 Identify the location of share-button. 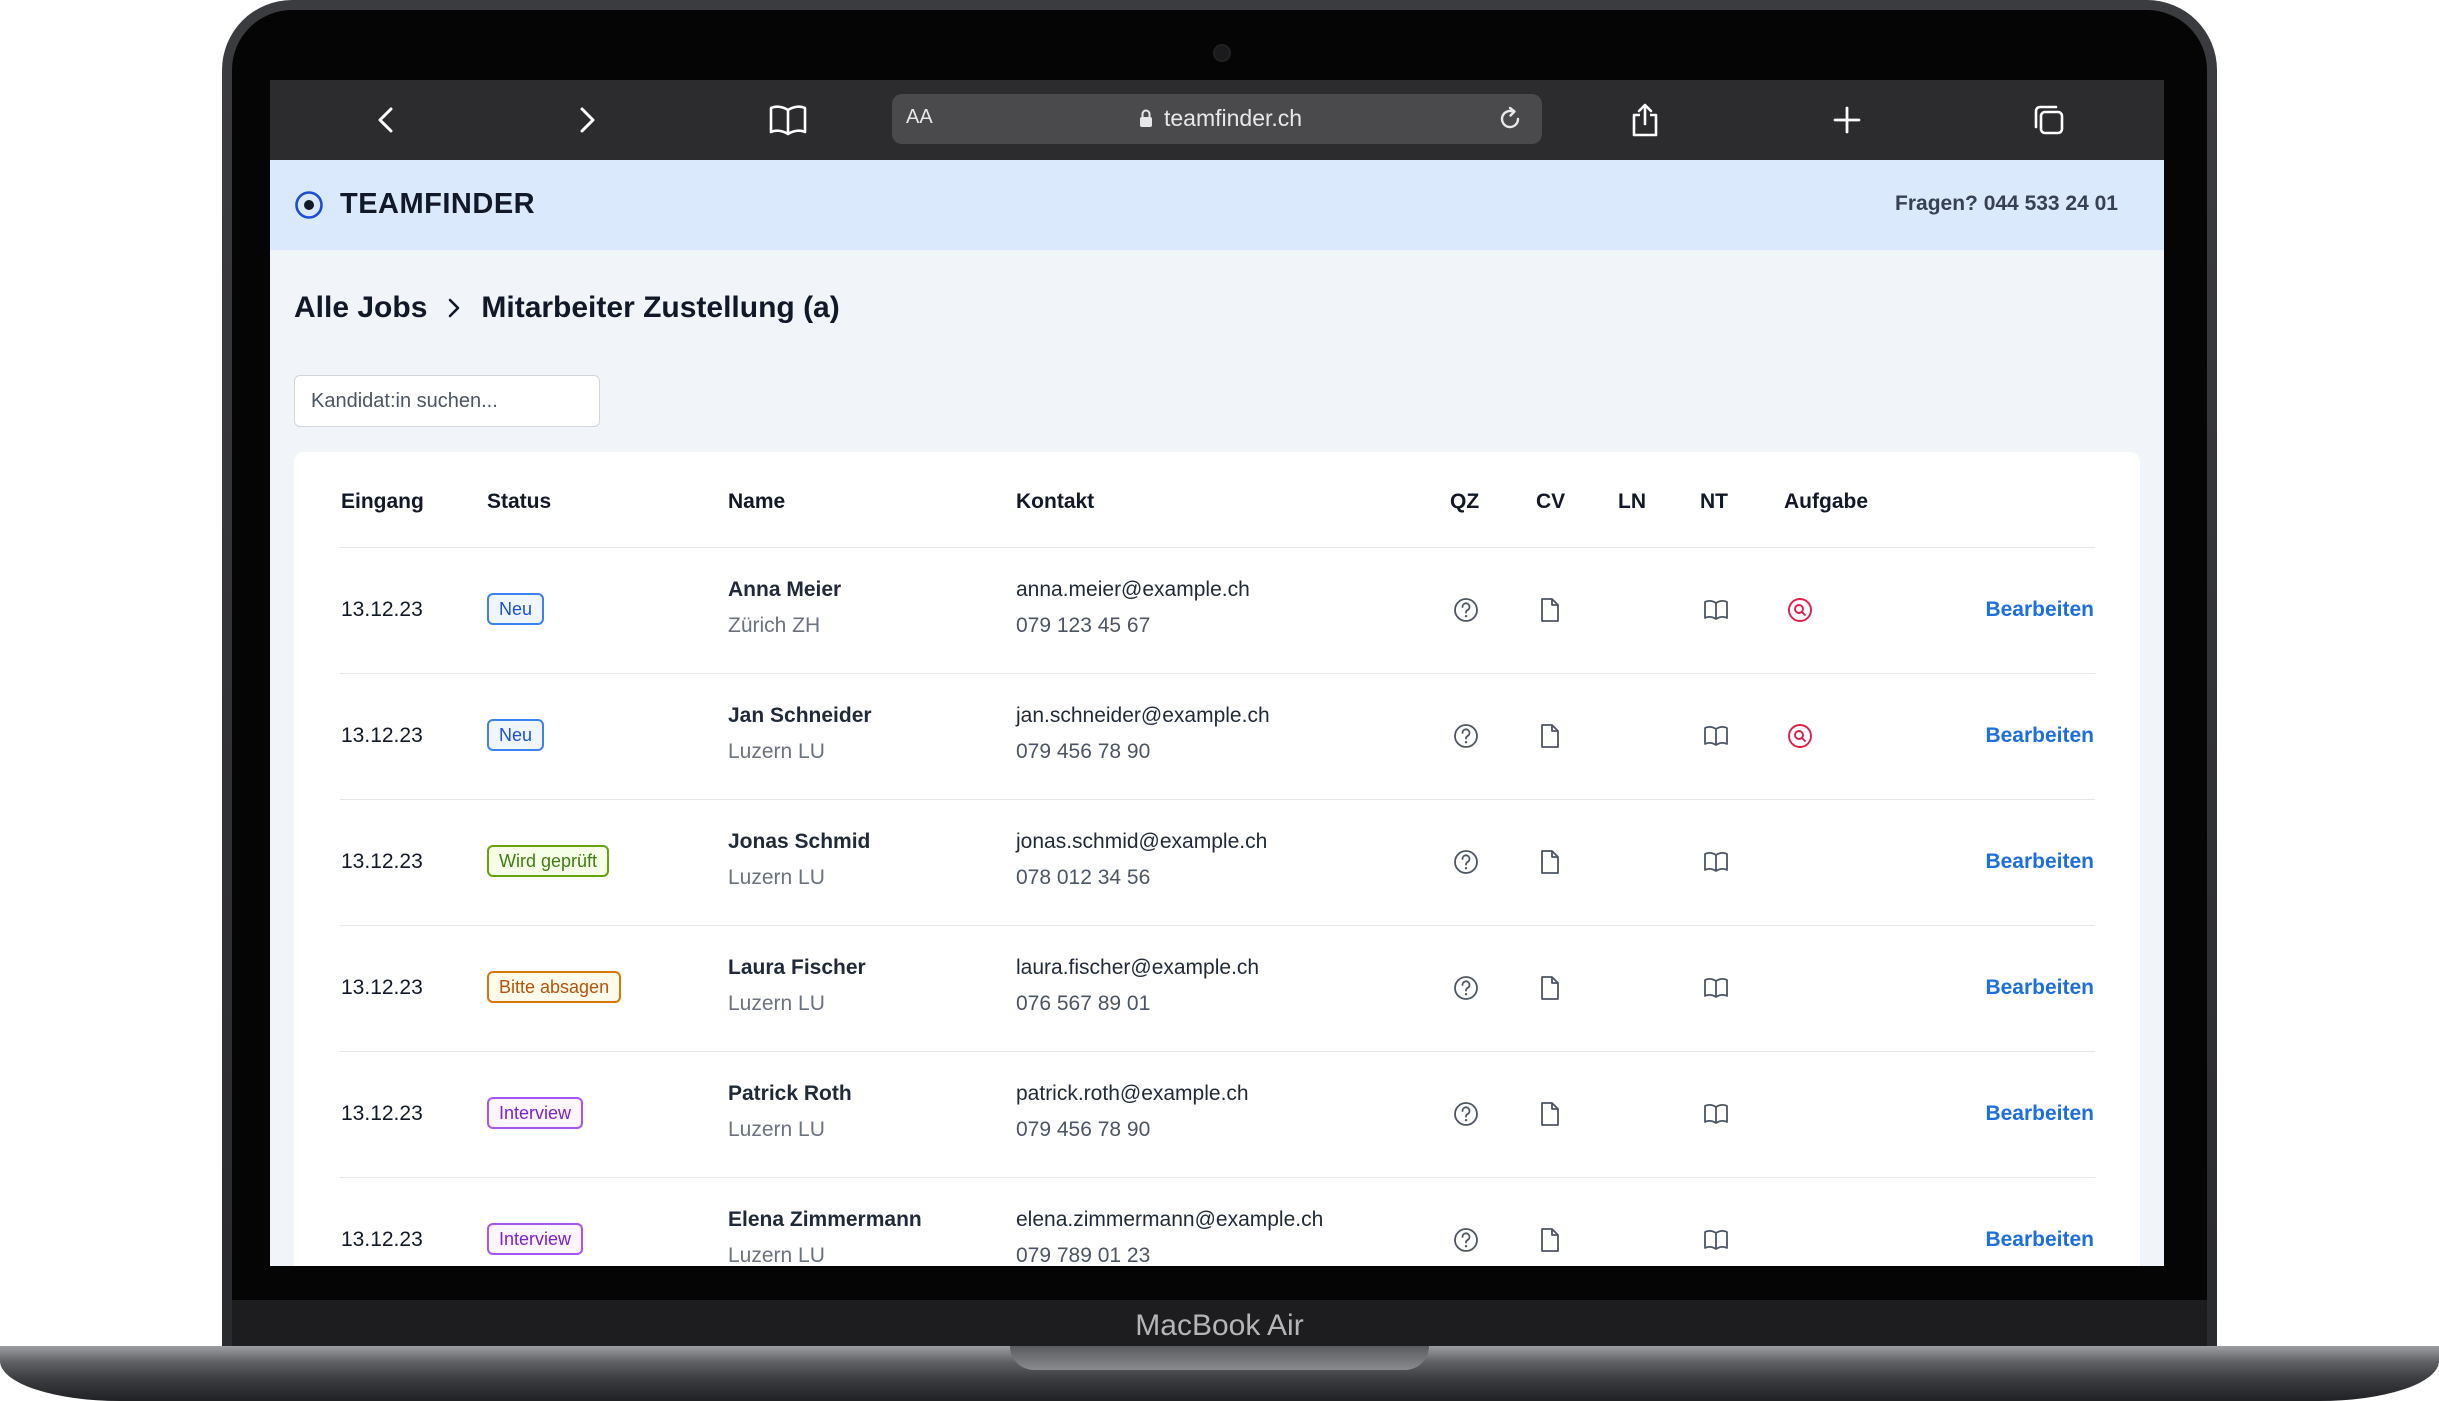
(1645, 120).